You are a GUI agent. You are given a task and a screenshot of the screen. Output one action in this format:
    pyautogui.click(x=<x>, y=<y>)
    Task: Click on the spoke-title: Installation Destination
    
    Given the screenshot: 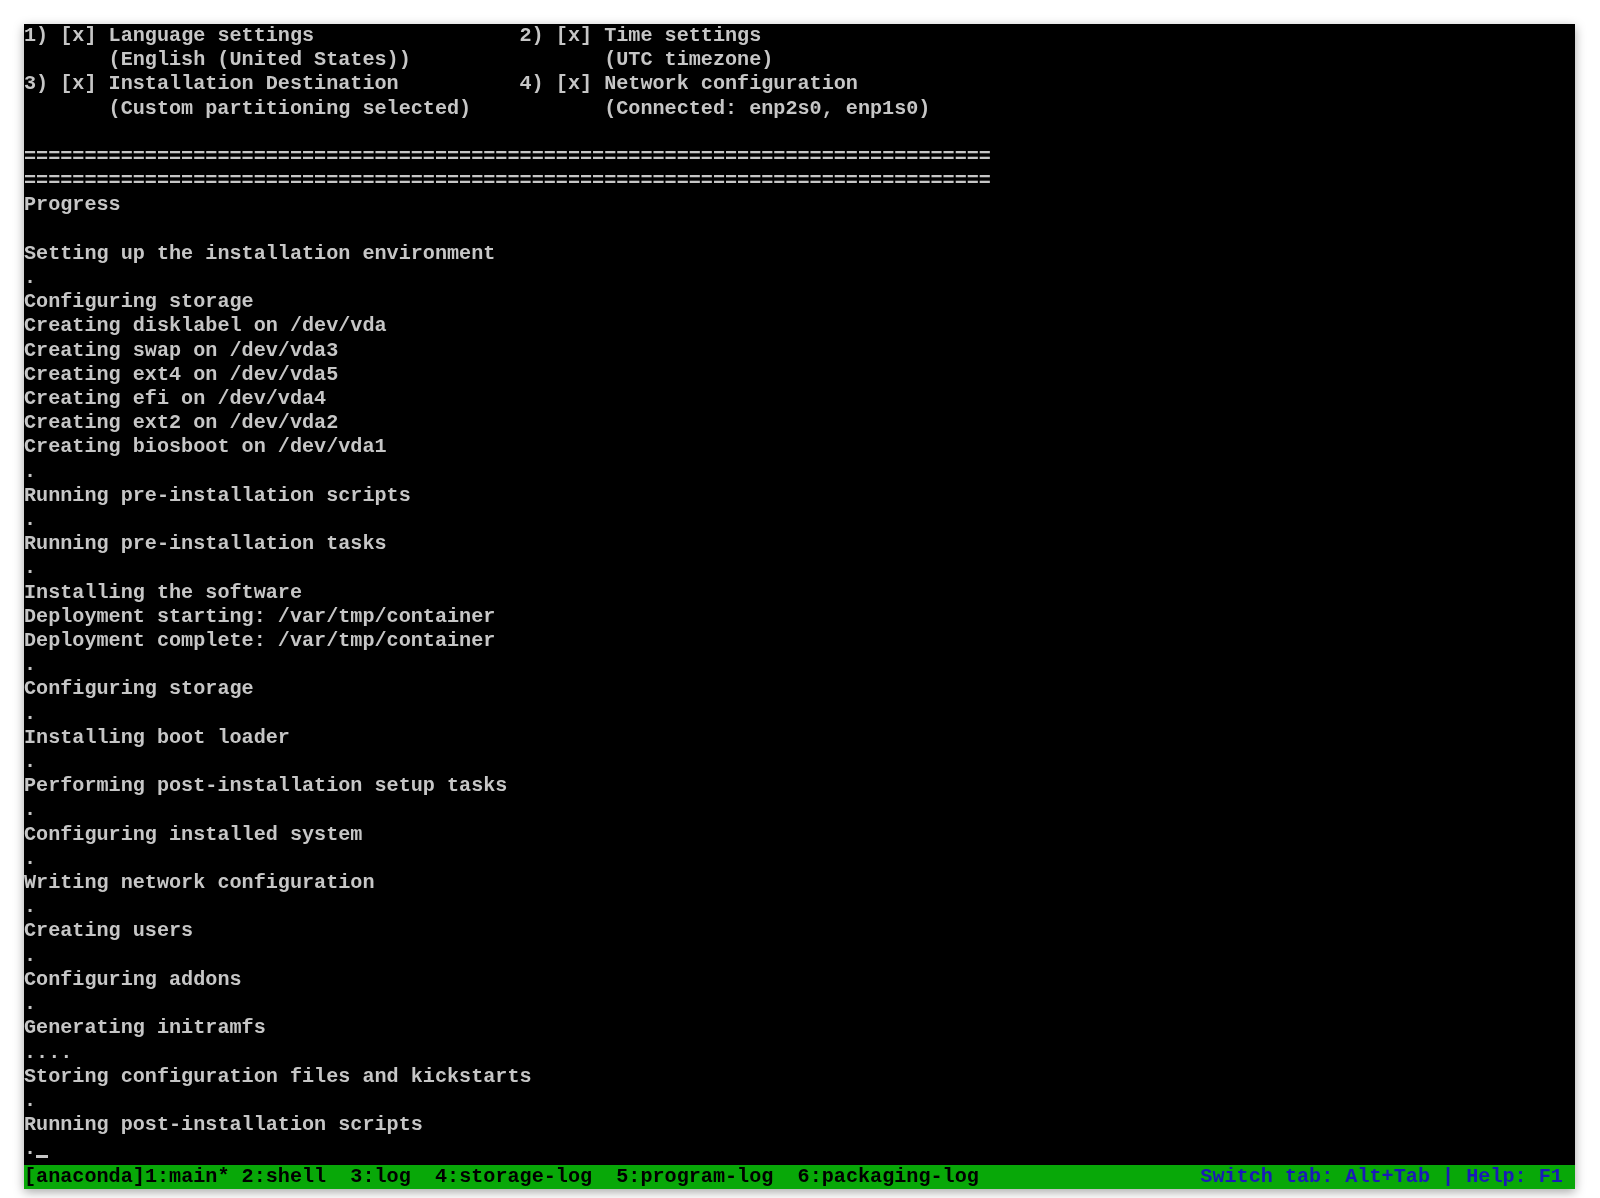 What is the action you would take?
    pyautogui.click(x=253, y=84)
    